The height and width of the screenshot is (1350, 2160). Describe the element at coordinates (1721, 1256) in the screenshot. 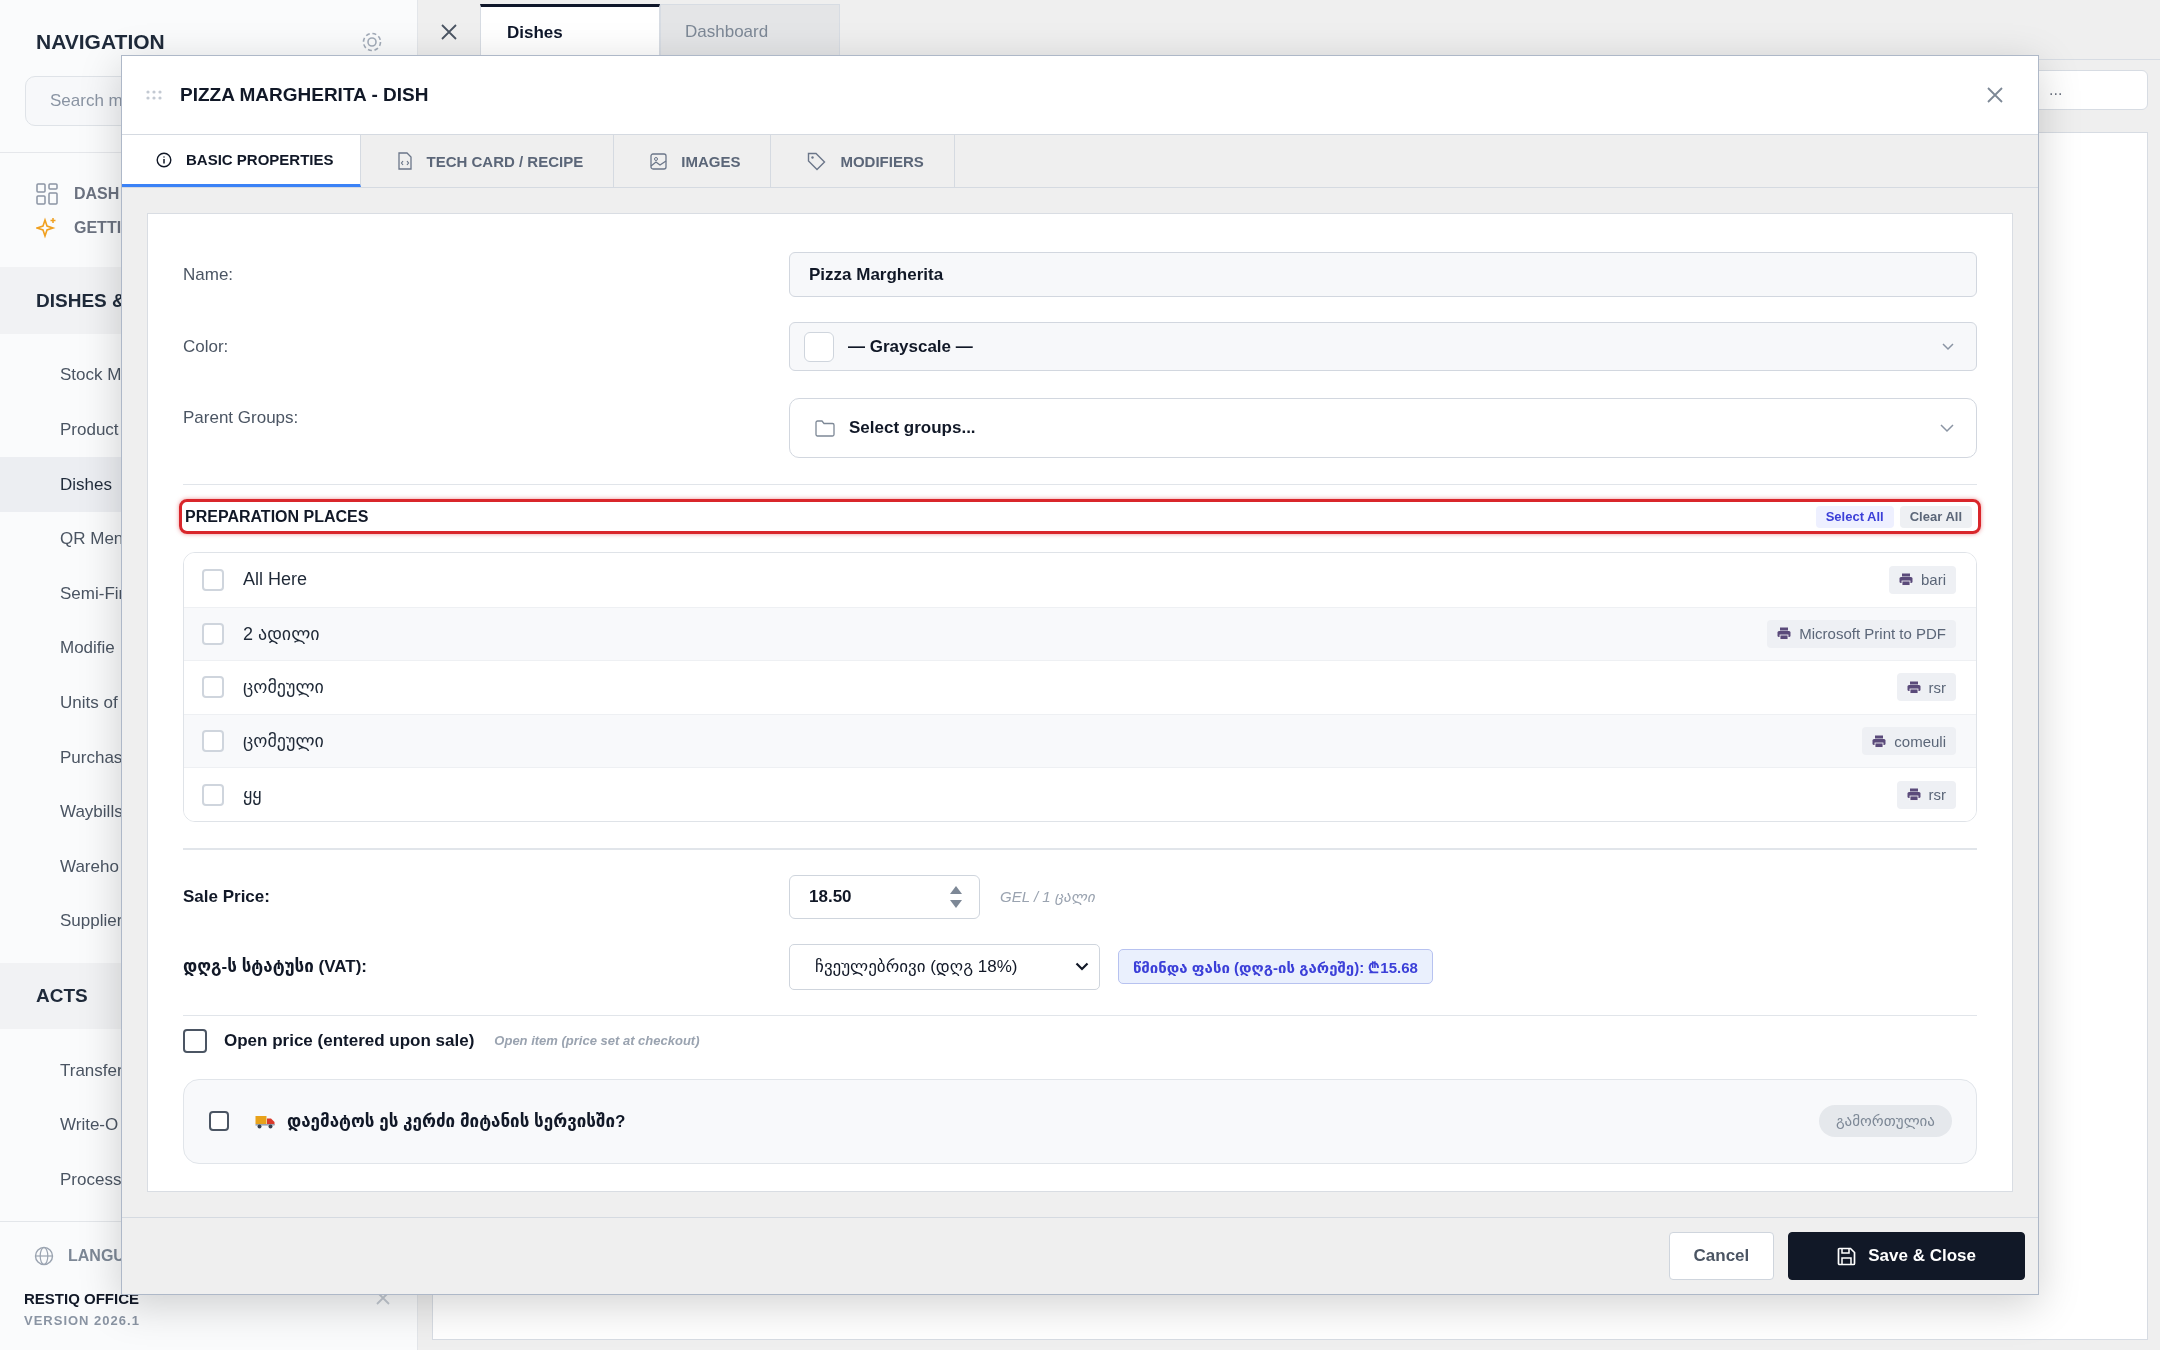

I see `cancel-button: Cancel` at that location.